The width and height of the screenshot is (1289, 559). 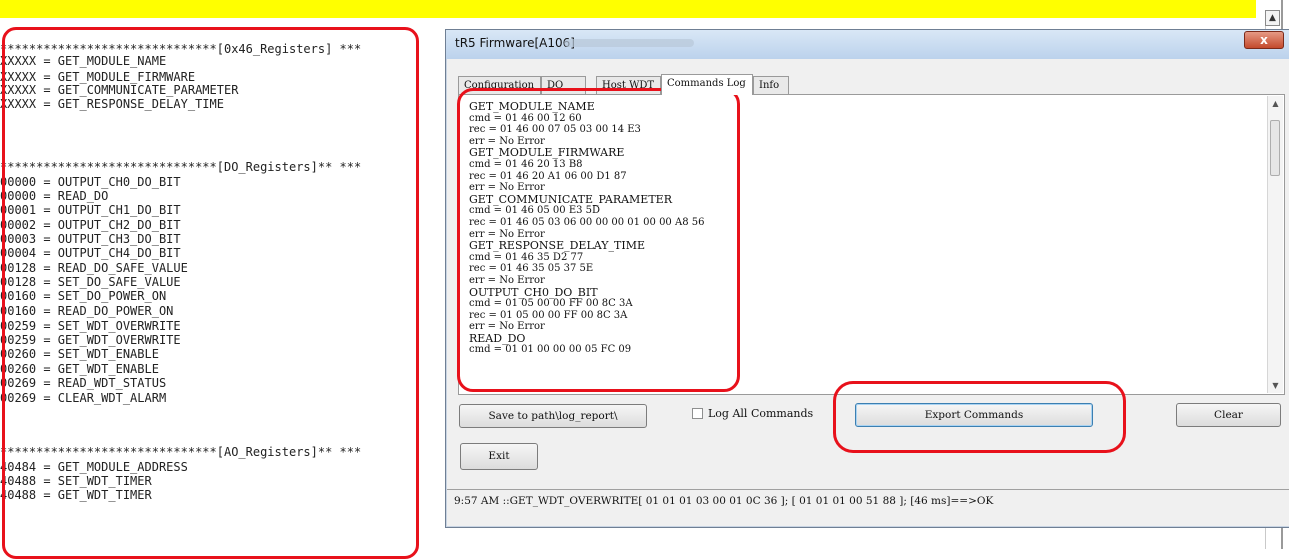 What do you see at coordinates (707, 84) in the screenshot?
I see `tab-commands-log: Commands Log` at bounding box center [707, 84].